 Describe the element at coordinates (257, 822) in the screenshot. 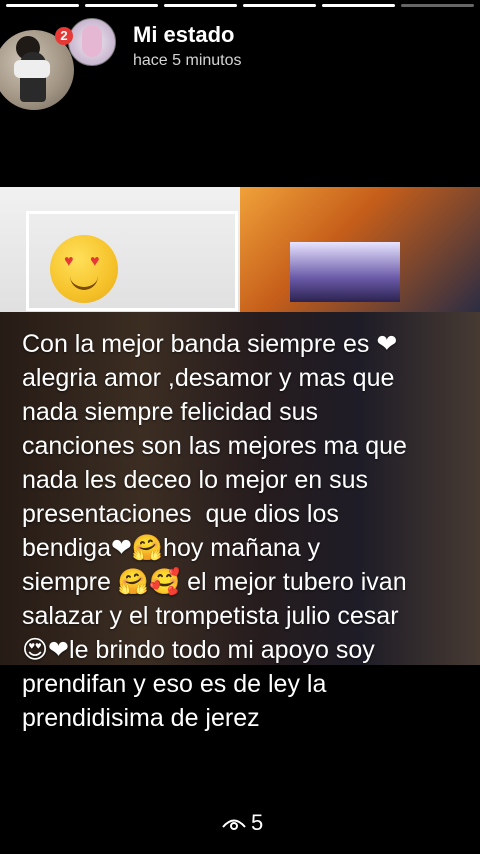

I see `views-count: 5` at that location.